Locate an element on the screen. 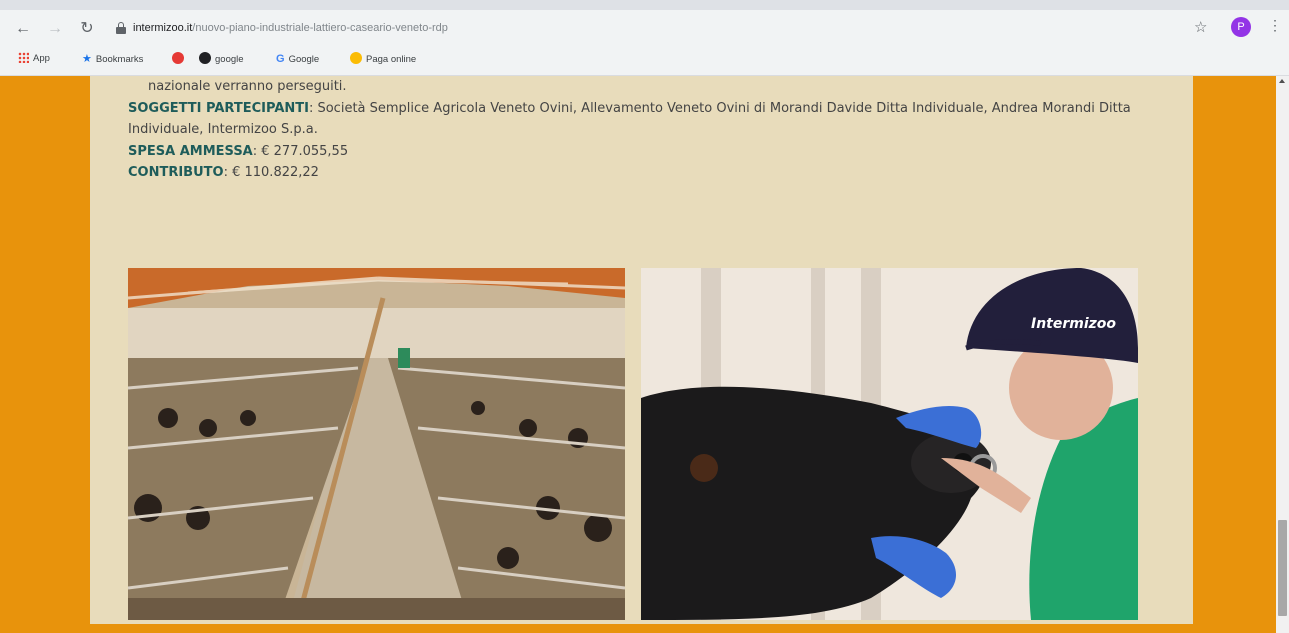 The height and width of the screenshot is (633, 1289). profile-avatar: P is located at coordinates (1241, 27).